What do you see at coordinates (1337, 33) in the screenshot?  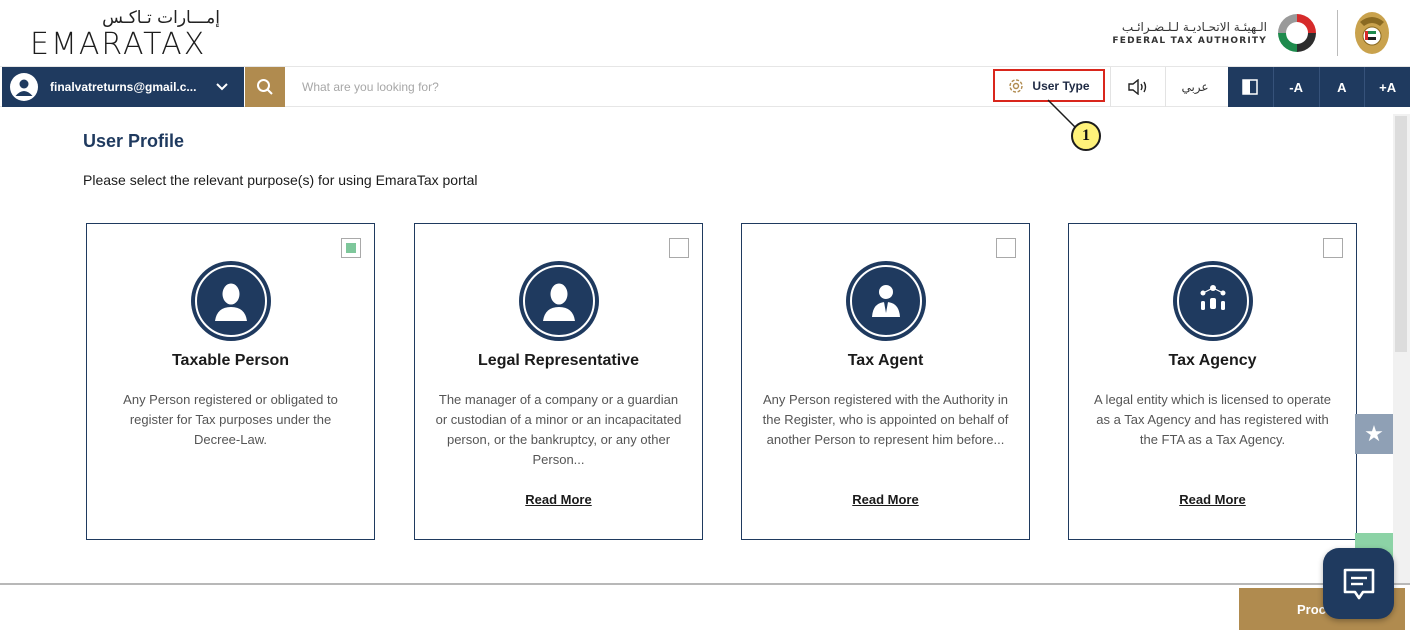 I see `header-divider` at bounding box center [1337, 33].